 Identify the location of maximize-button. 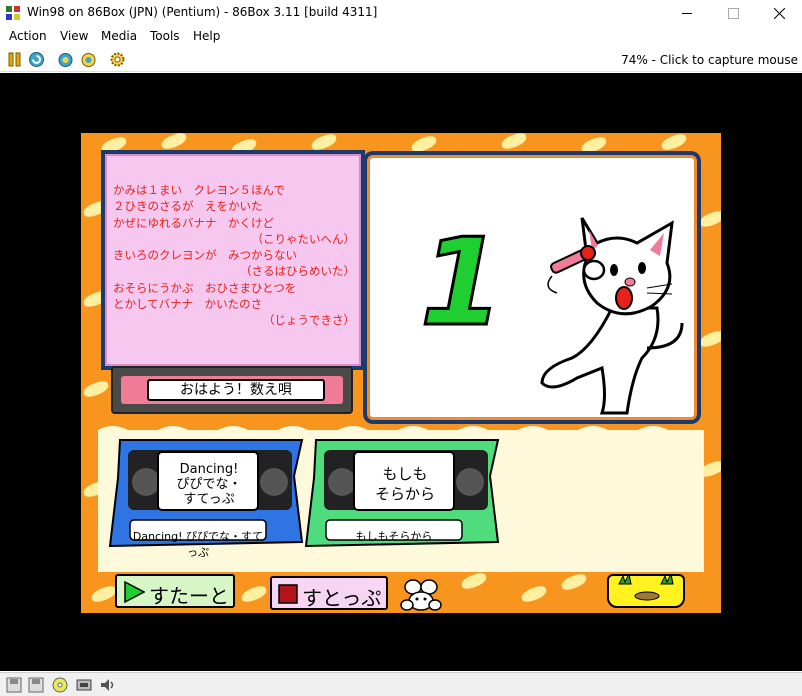
(733, 13).